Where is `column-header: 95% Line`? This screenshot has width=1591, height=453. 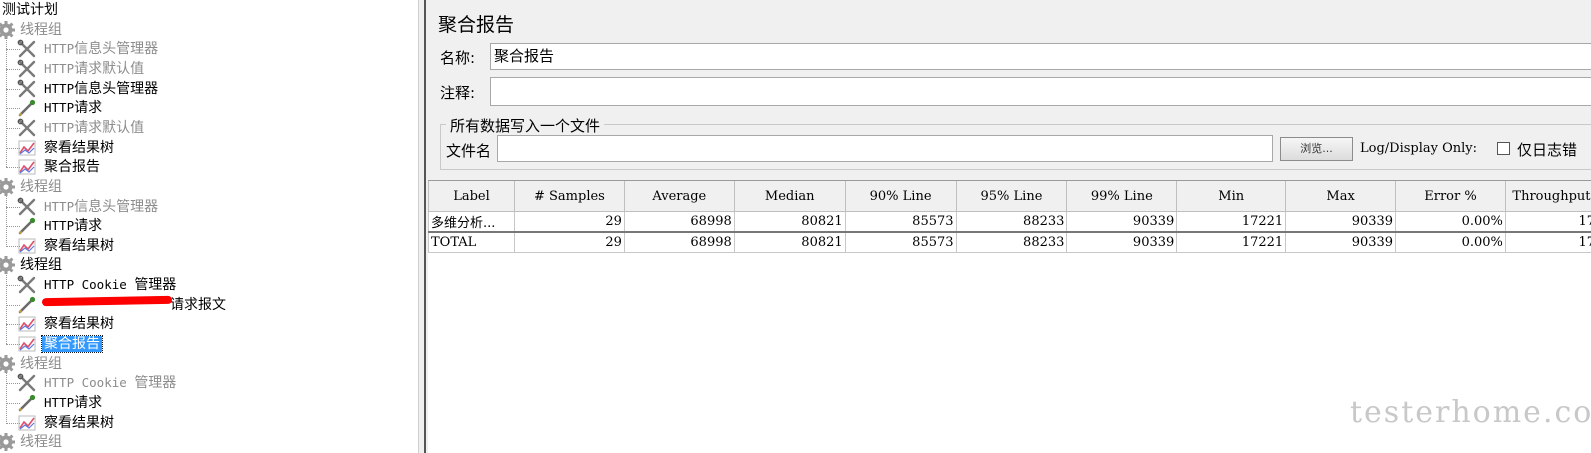 column-header: 95% Line is located at coordinates (1011, 196).